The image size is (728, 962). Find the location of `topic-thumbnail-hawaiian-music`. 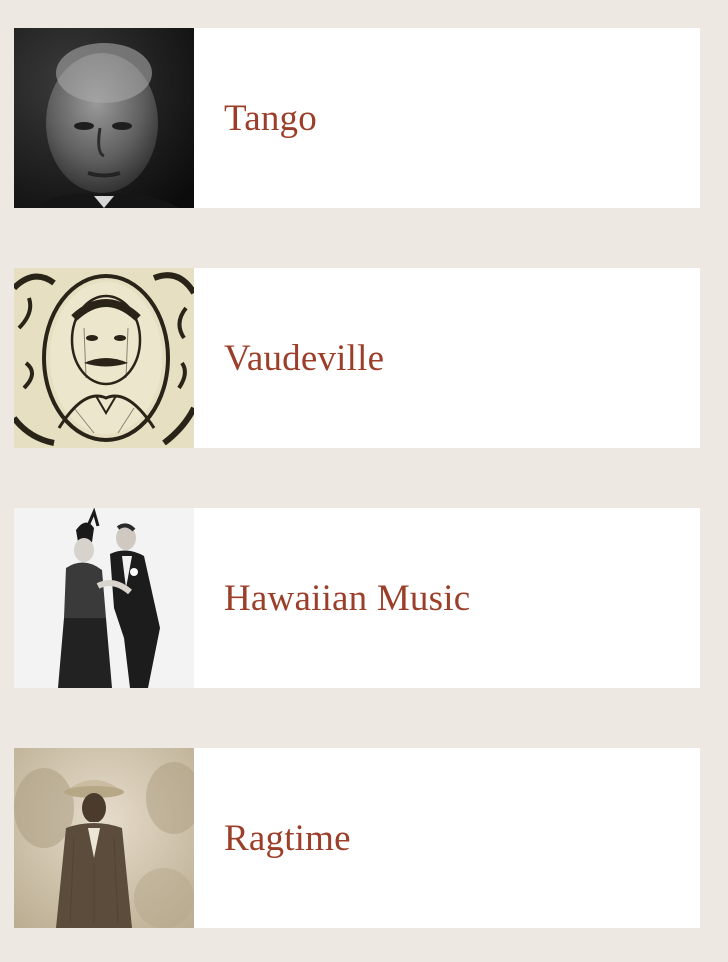

topic-thumbnail-hawaiian-music is located at coordinates (104, 598).